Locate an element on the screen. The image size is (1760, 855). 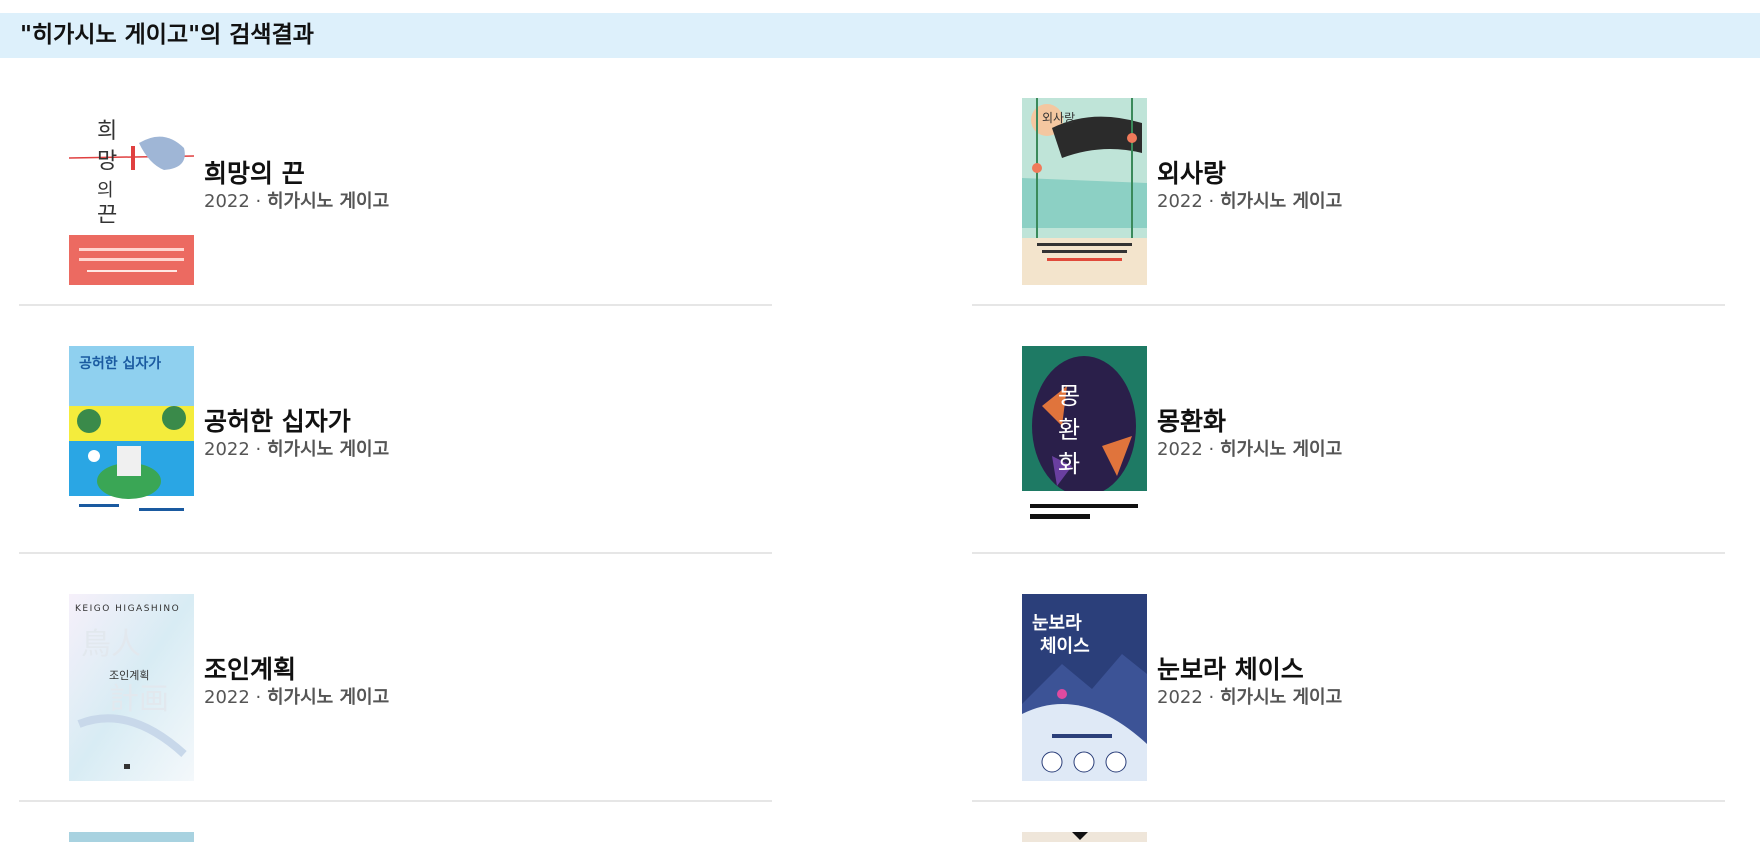
cover-art is located at coordinates (1080, 836).